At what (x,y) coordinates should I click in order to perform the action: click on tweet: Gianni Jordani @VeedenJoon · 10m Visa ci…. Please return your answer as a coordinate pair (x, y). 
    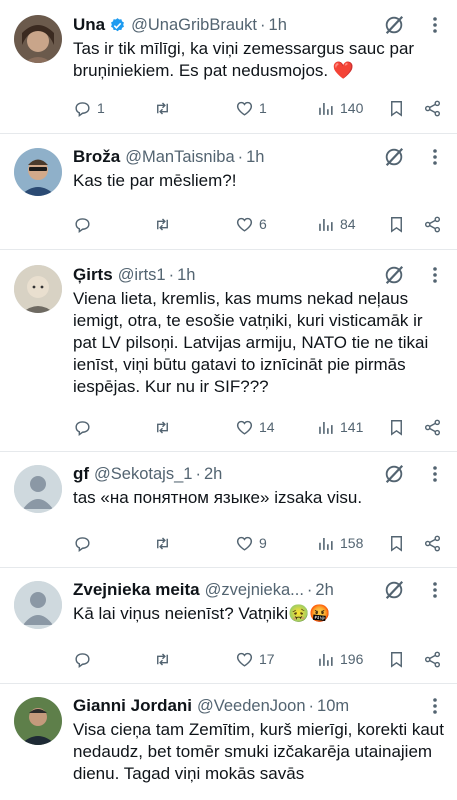
    Looking at the image, I should click on (228, 742).